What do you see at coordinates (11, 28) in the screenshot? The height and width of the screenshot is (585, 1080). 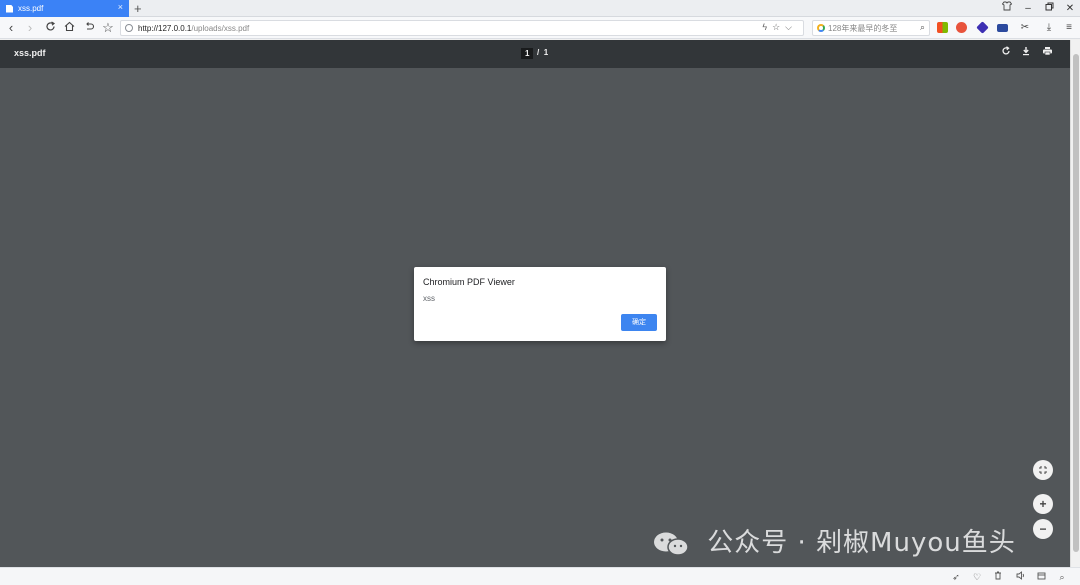 I see `back-button: ‹` at bounding box center [11, 28].